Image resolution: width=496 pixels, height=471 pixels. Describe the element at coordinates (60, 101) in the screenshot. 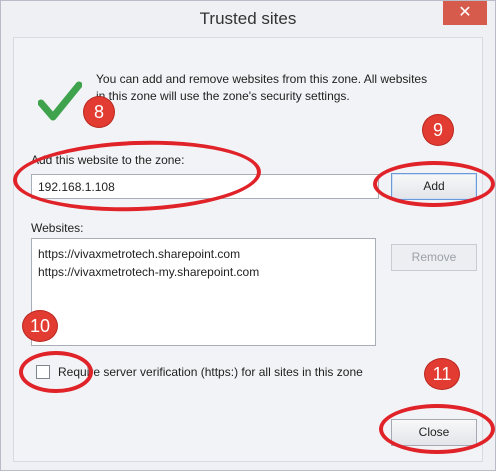

I see `checkmark-icon` at that location.